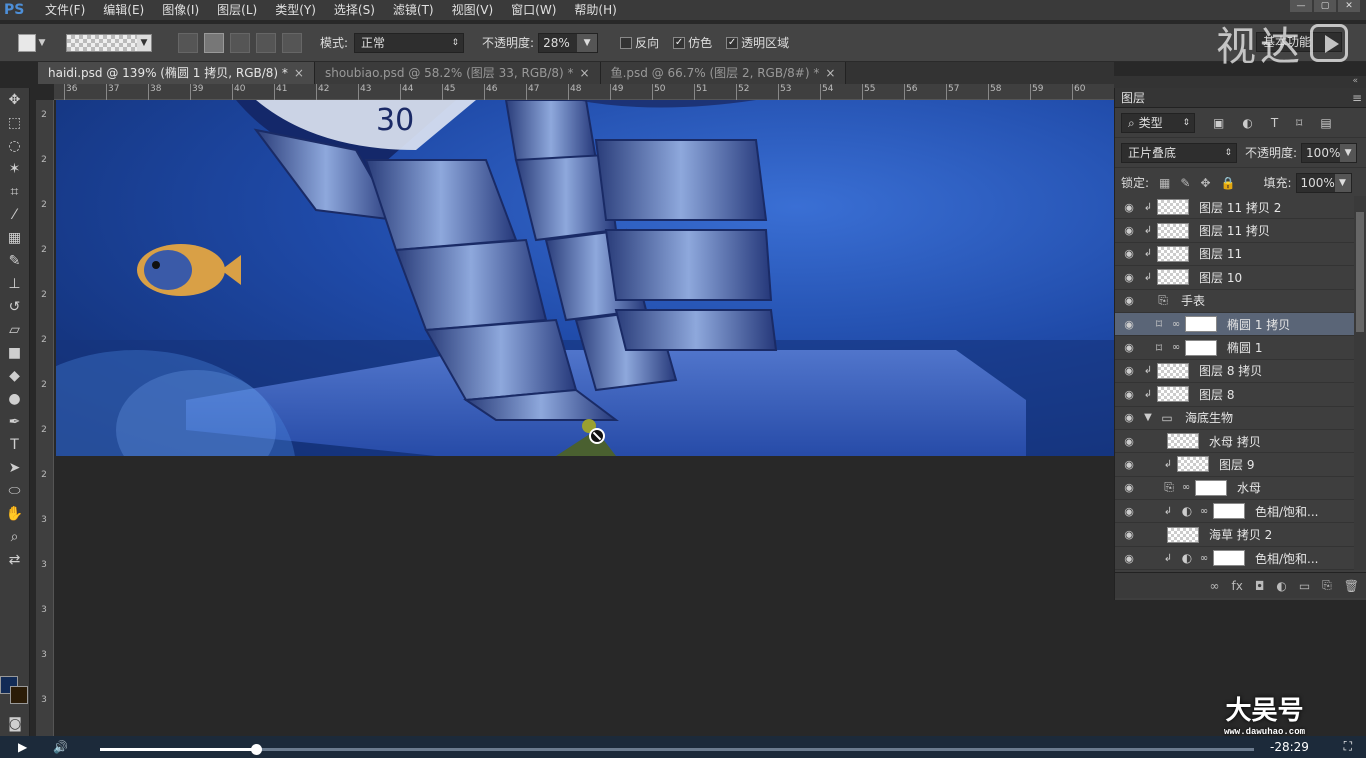 Image resolution: width=1366 pixels, height=758 pixels. Describe the element at coordinates (595, 10) in the screenshot. I see `menu-help: 帮助(H)` at that location.